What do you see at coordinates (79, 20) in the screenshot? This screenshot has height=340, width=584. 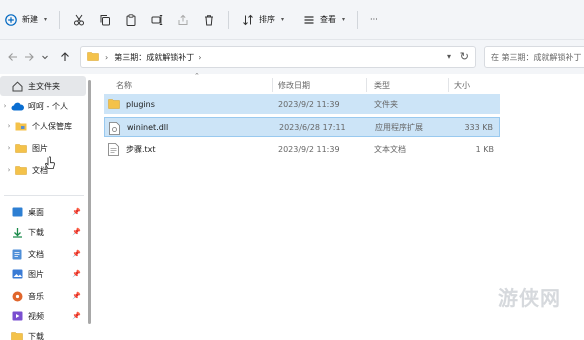 I see `cut-button` at bounding box center [79, 20].